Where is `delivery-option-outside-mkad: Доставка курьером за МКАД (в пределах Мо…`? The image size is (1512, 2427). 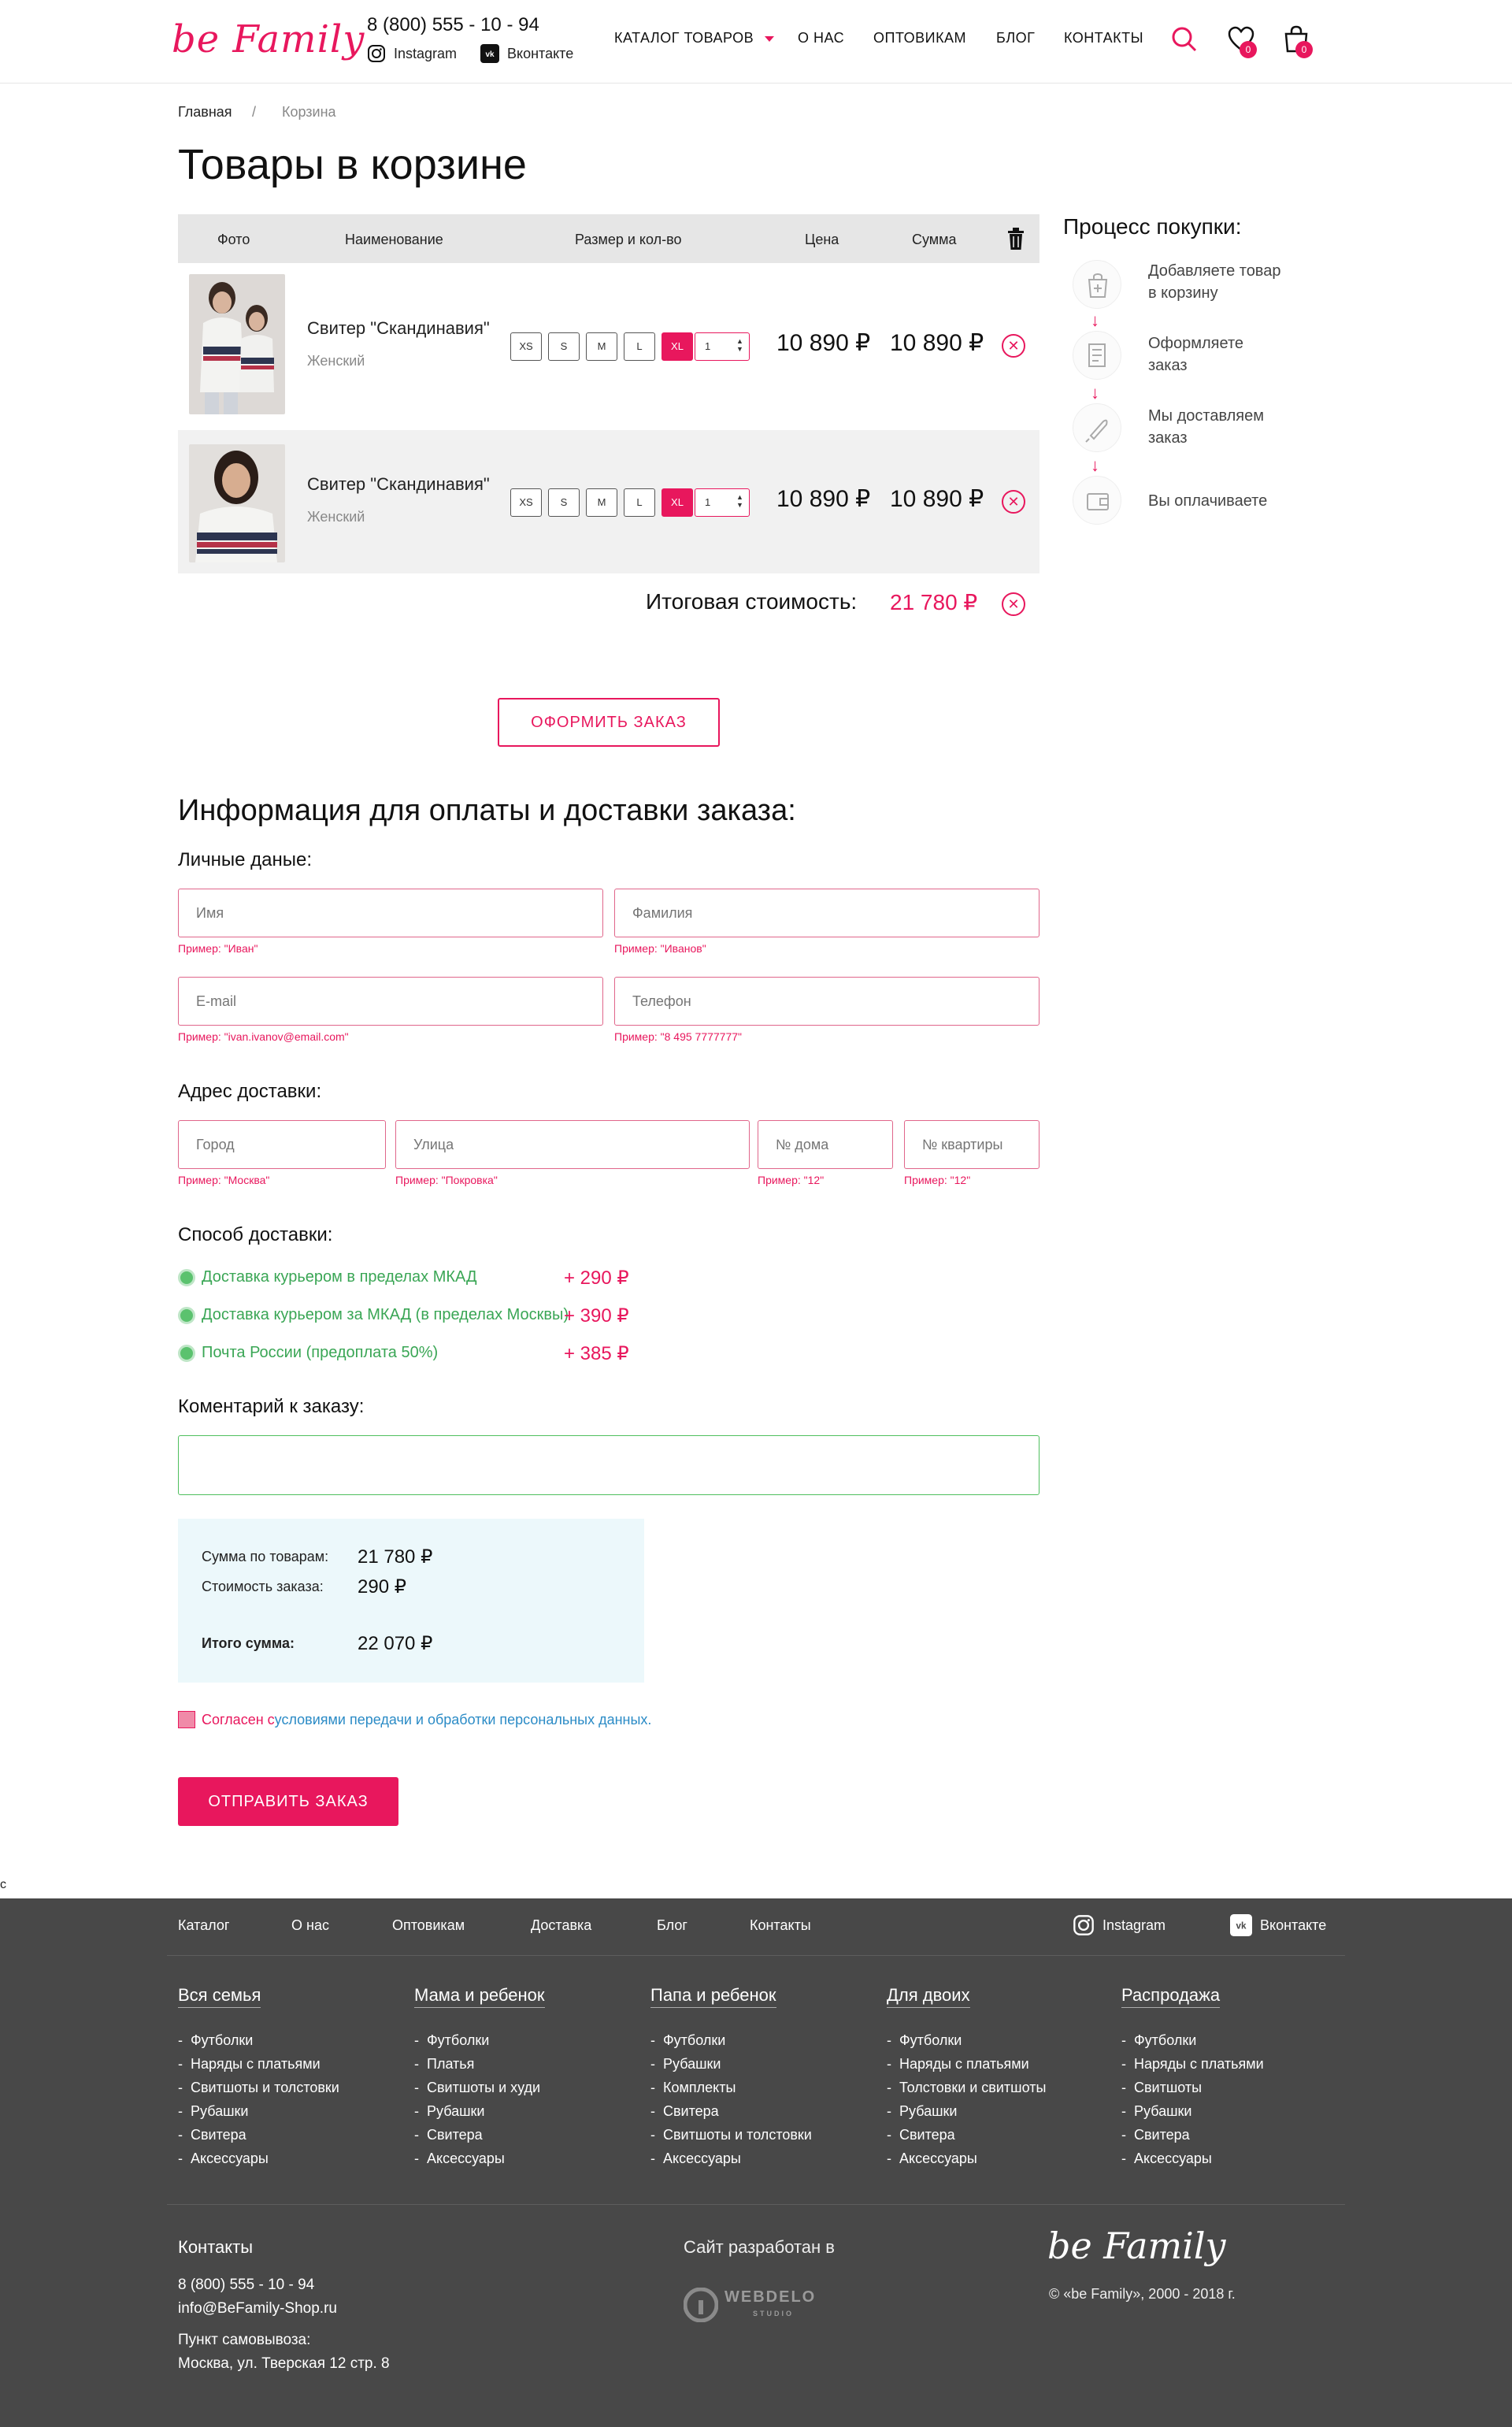
delivery-option-outside-mkad: Доставка курьером за МКАД (в пределах Мо… is located at coordinates (373, 1315).